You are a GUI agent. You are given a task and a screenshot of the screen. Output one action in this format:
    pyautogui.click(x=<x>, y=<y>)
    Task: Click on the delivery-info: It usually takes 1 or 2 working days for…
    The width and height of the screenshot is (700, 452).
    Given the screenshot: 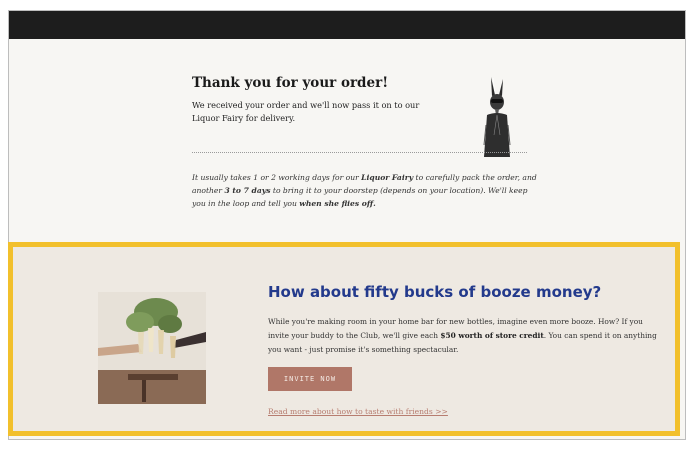 What is the action you would take?
    pyautogui.click(x=364, y=190)
    